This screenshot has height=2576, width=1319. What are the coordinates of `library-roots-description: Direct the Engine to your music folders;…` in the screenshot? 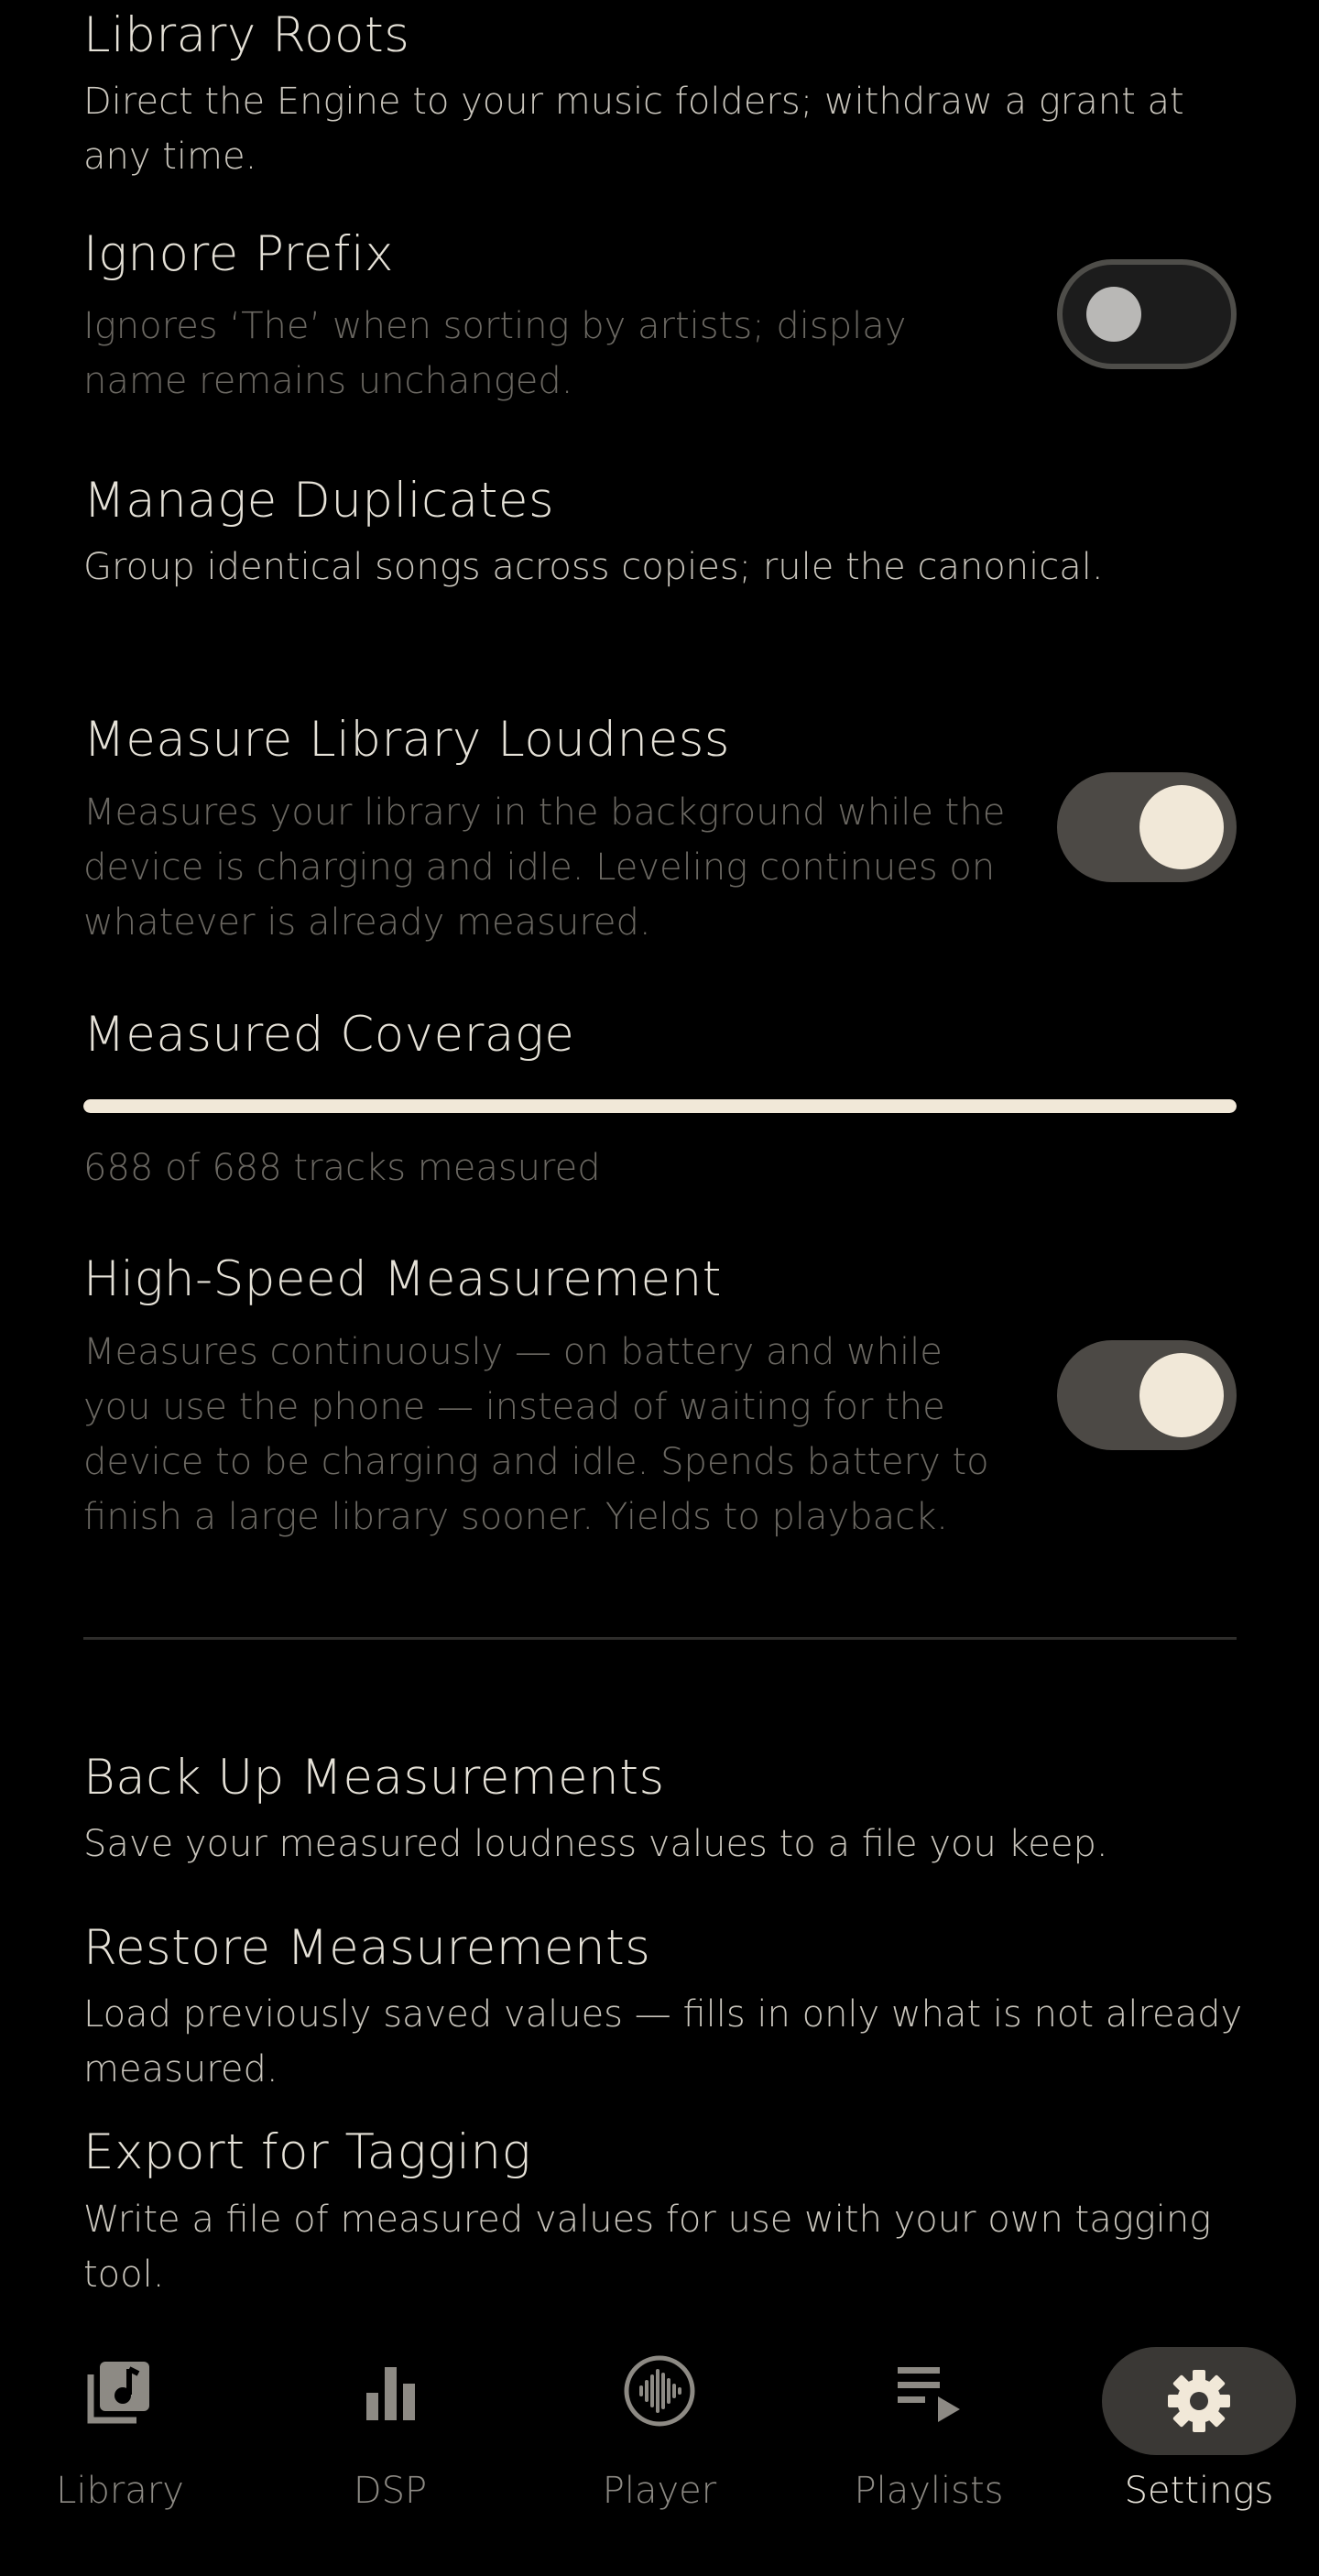 It's located at (633, 130).